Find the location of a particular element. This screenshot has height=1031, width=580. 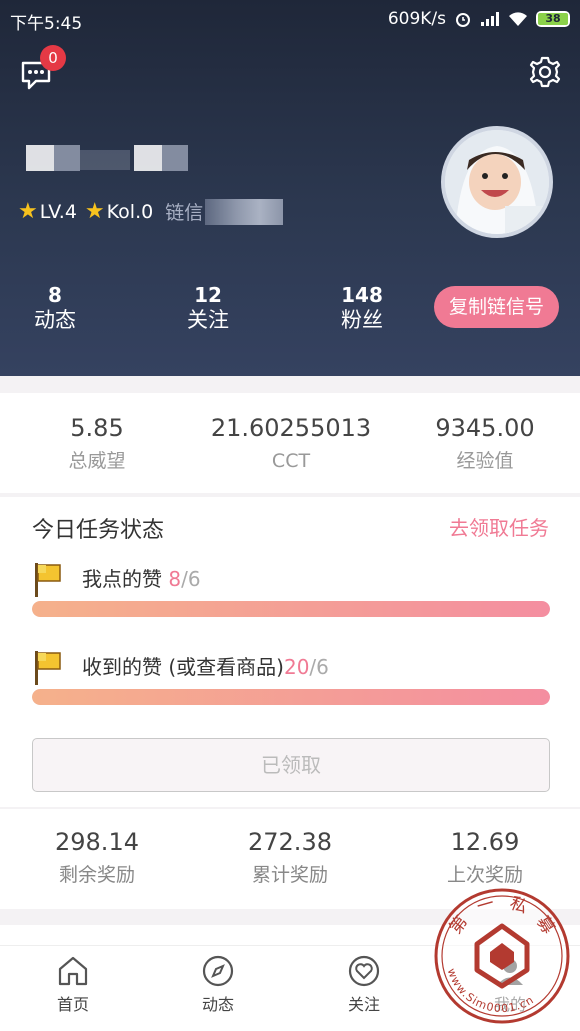

reward-remaining-value: 298.14 is located at coordinates (97, 842).